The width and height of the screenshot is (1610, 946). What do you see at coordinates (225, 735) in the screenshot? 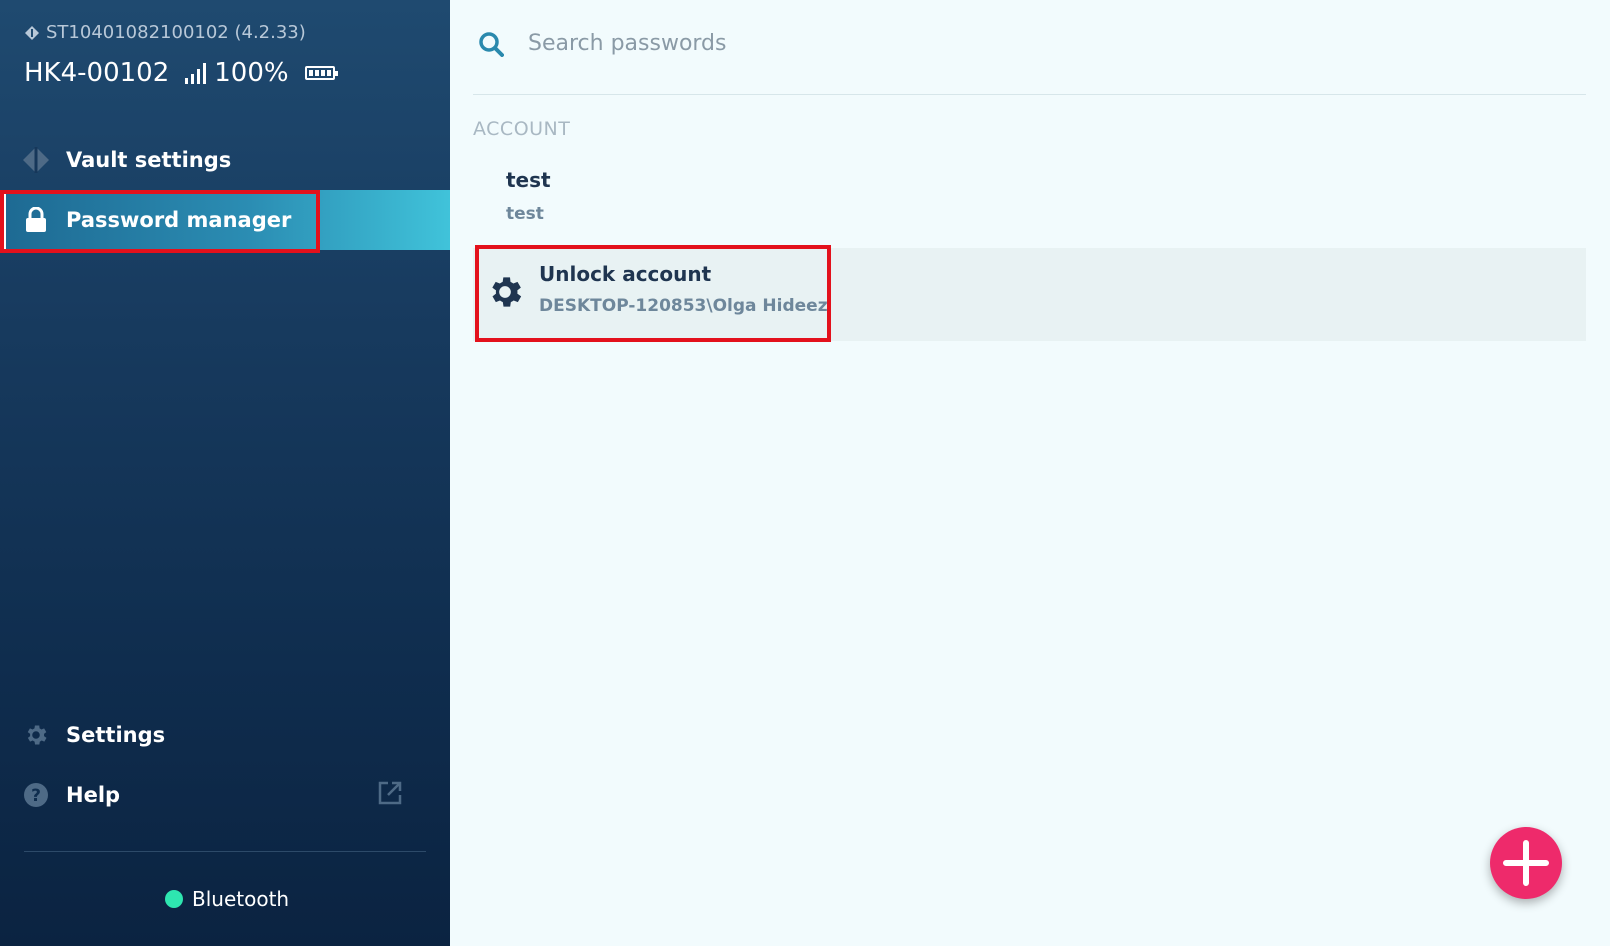
I see `sidebar-item-settings: Settings` at bounding box center [225, 735].